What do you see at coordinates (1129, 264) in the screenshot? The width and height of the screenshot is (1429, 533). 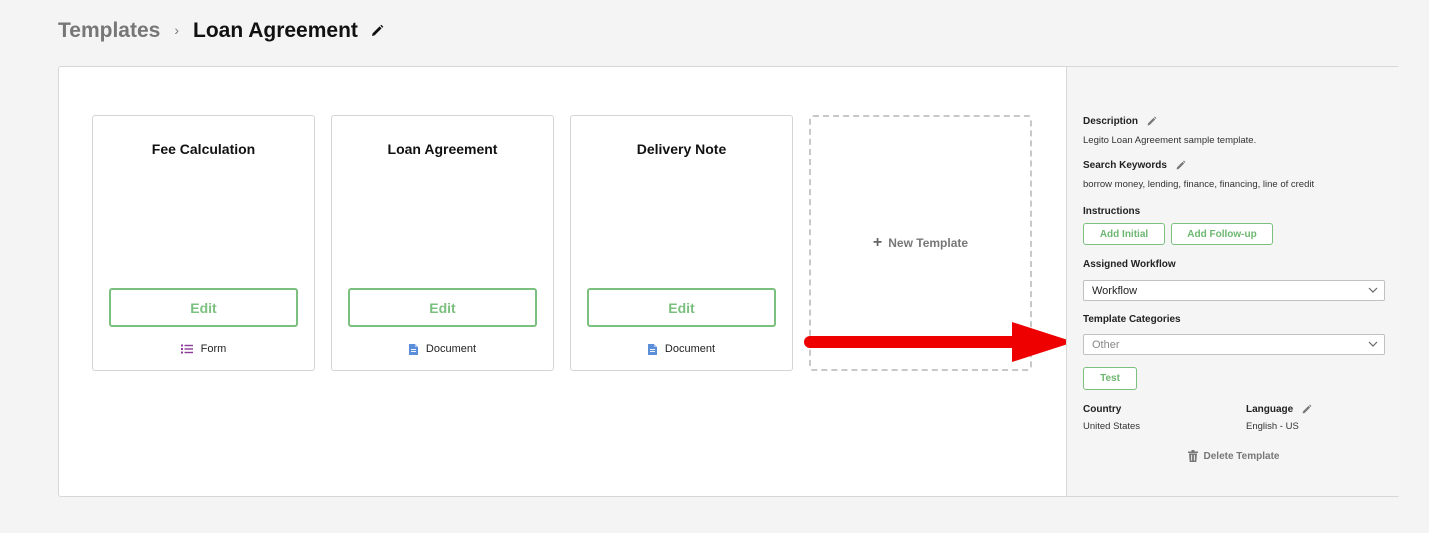 I see `assigned-workflow-label: Assigned Workflow` at bounding box center [1129, 264].